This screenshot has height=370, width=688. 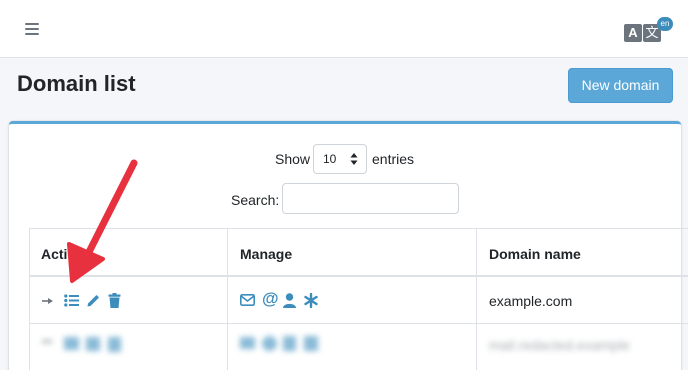 What do you see at coordinates (270, 298) in the screenshot?
I see `at-sign-icon: @` at bounding box center [270, 298].